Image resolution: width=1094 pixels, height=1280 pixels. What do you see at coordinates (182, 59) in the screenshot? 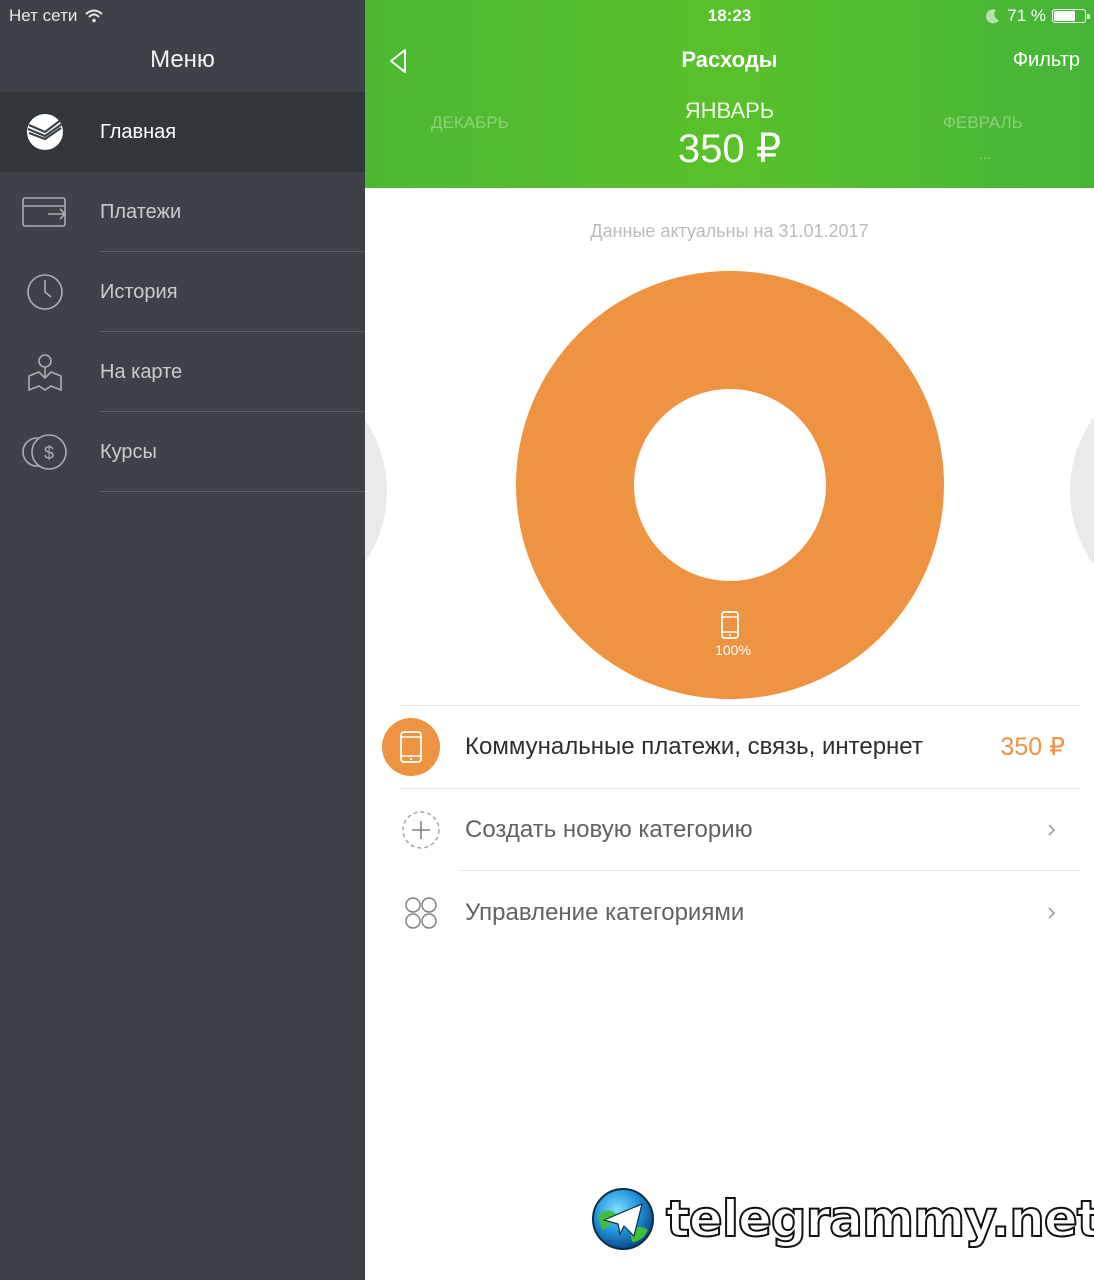
I see `menu-title: Меню` at bounding box center [182, 59].